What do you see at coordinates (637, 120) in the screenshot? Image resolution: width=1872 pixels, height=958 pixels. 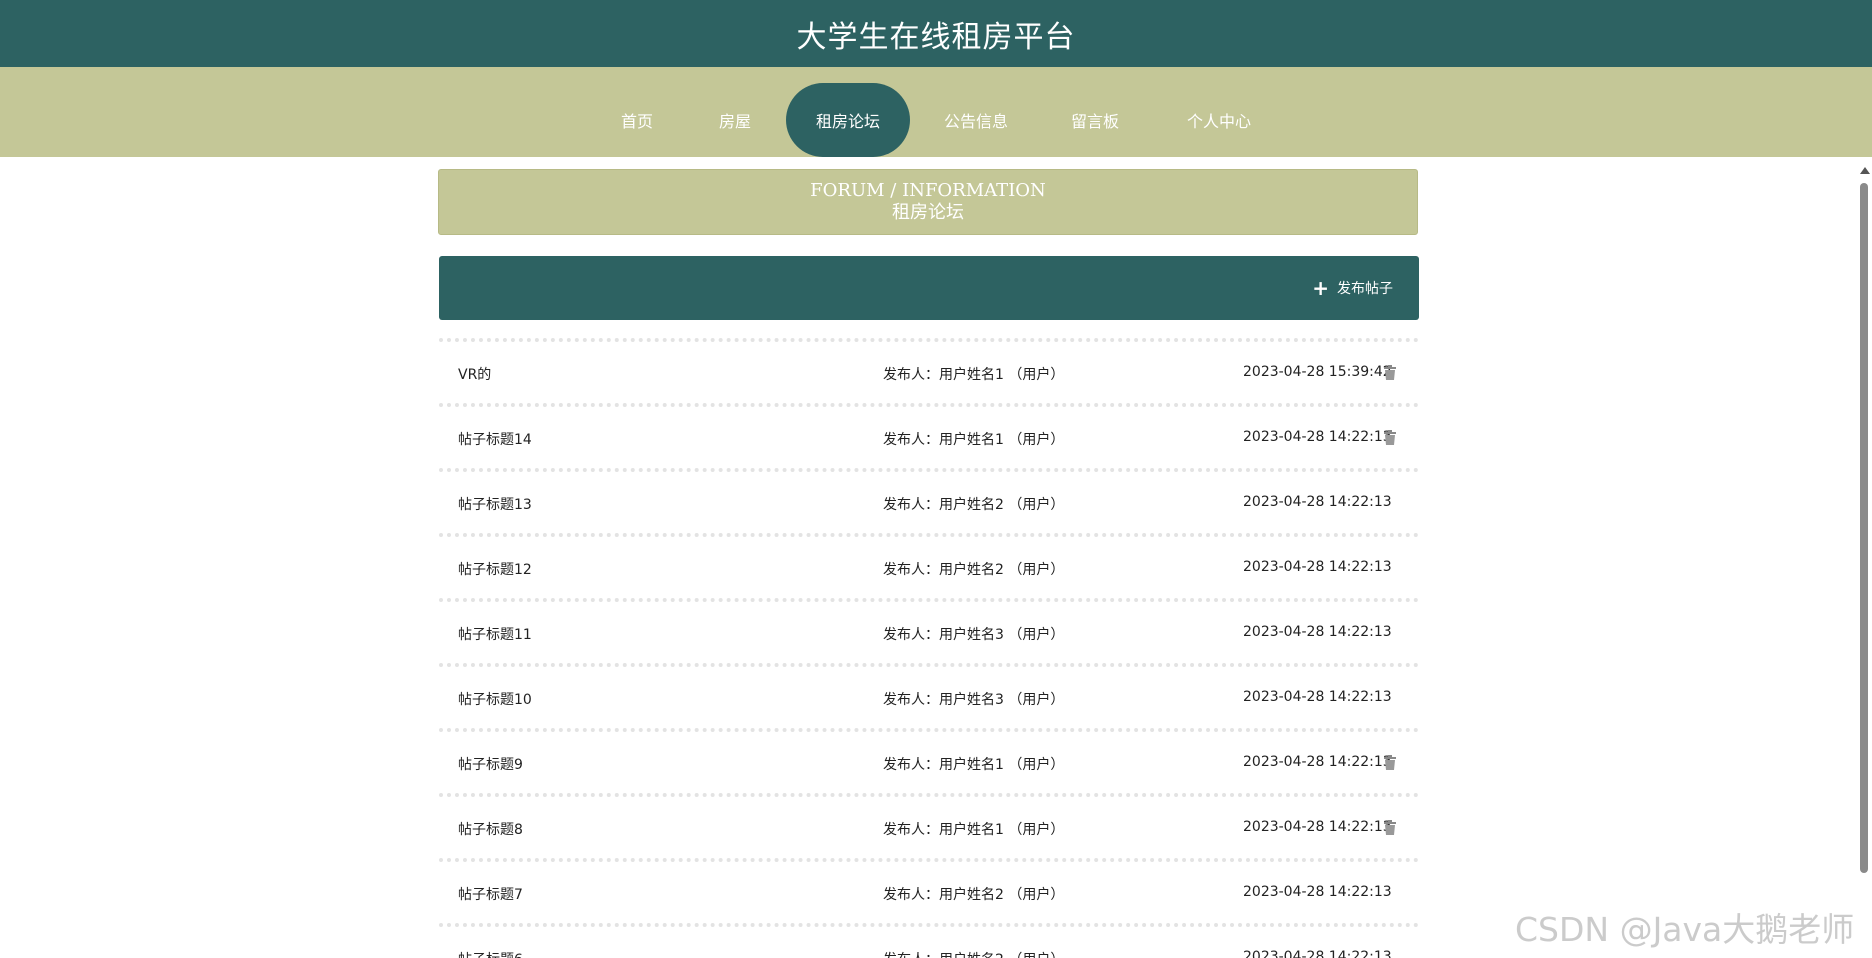 I see `nav-item-home: 首页` at bounding box center [637, 120].